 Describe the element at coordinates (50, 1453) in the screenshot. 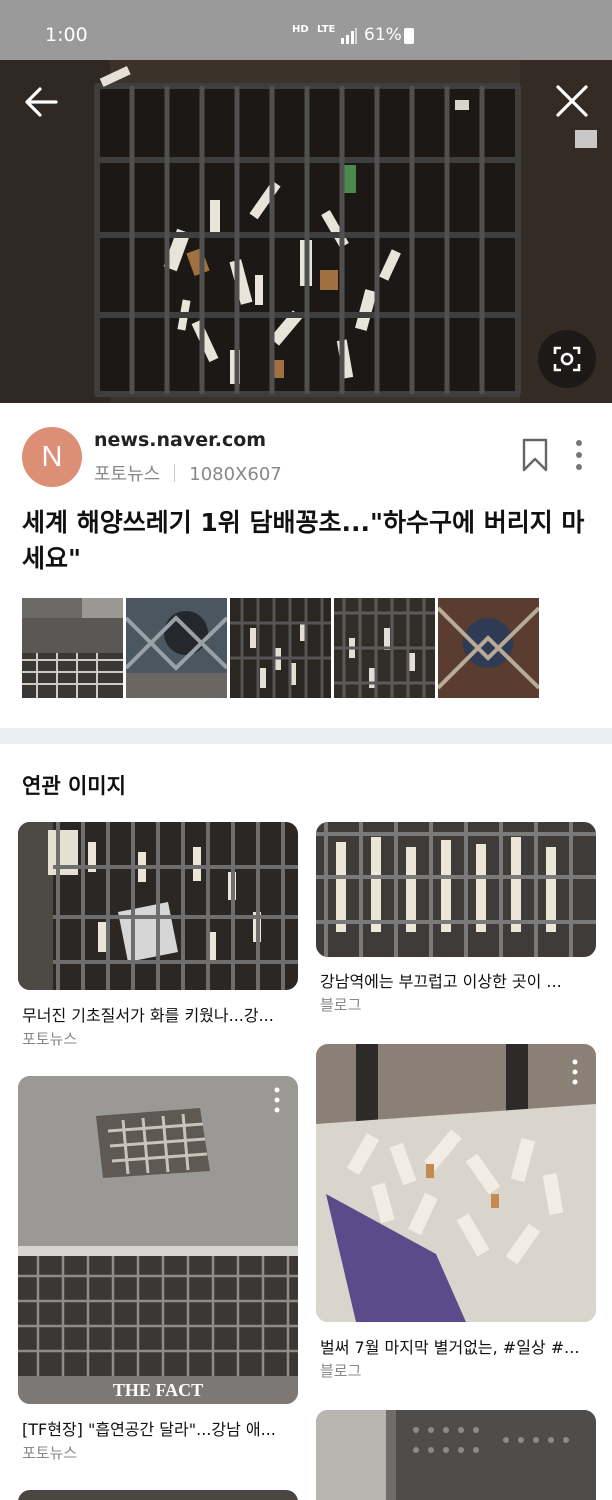

I see `related-source-3: 포토뉴스` at that location.